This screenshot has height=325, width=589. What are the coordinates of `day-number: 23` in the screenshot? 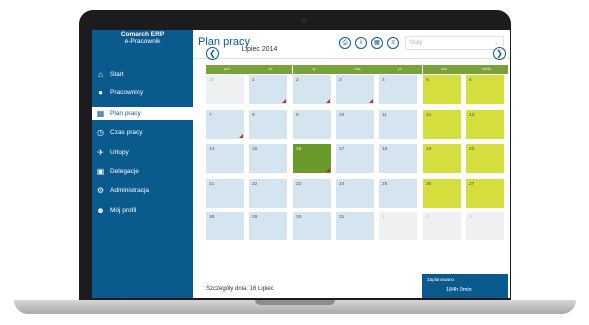 It's located at (299, 184).